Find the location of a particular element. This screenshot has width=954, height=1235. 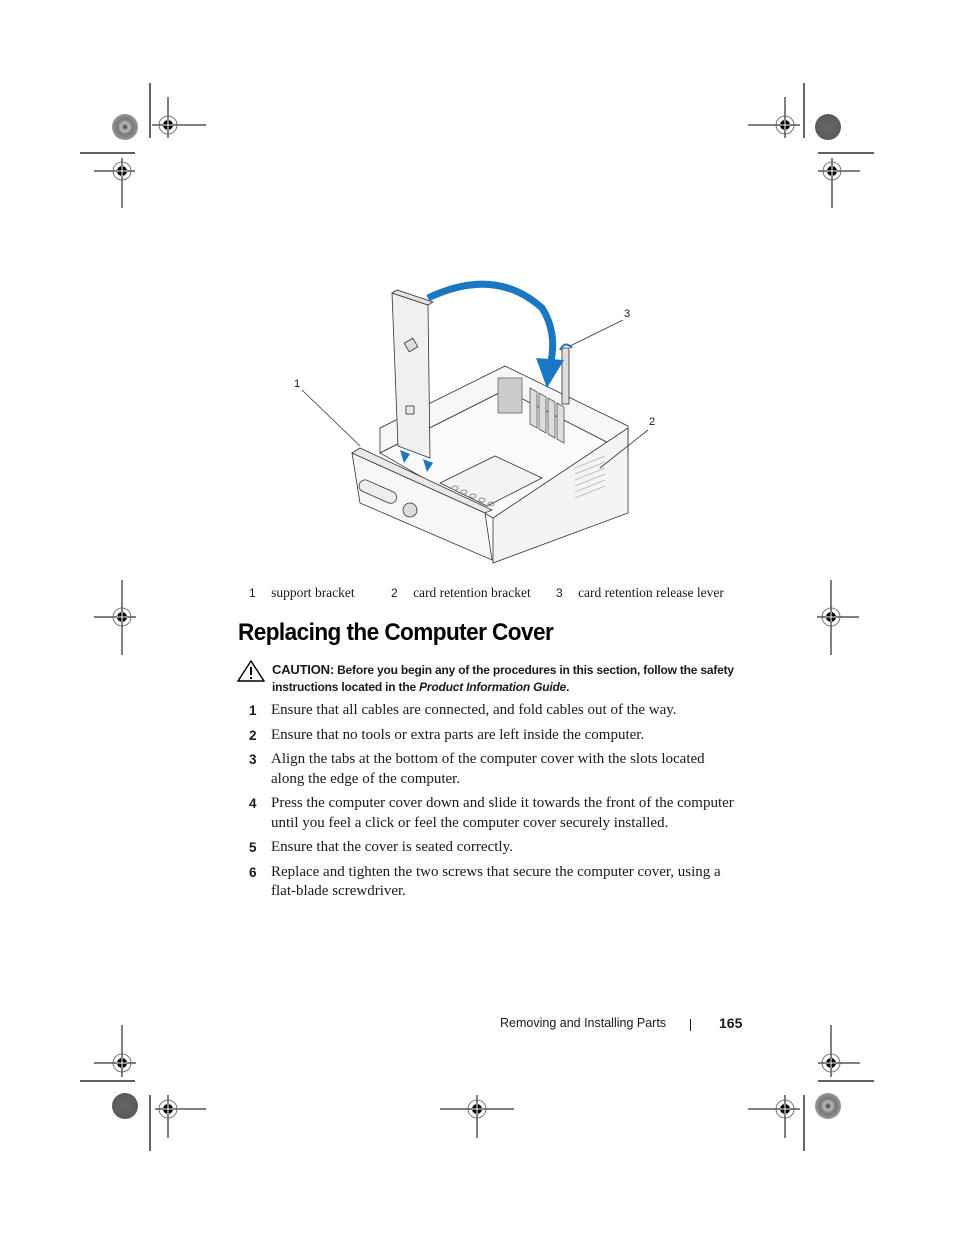

step-number: 2 is located at coordinates (253, 735).